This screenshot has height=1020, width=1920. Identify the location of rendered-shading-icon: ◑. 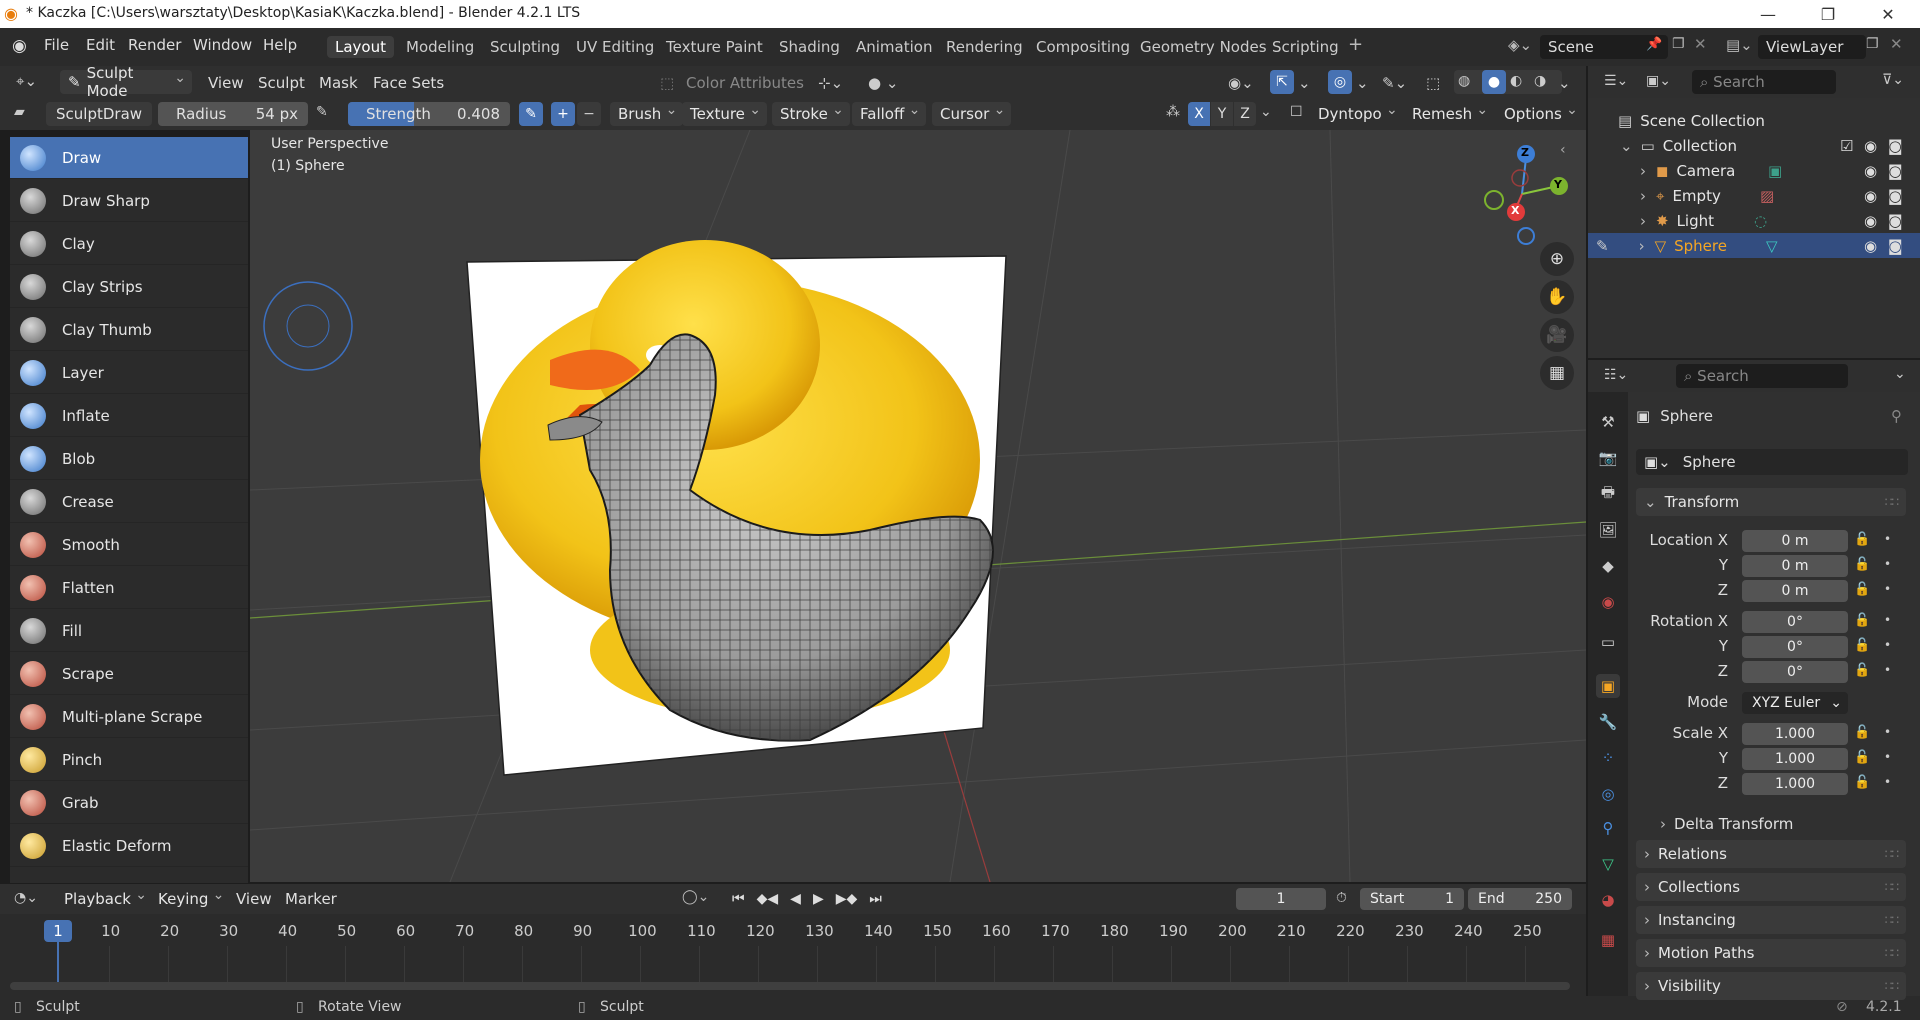
(1540, 81).